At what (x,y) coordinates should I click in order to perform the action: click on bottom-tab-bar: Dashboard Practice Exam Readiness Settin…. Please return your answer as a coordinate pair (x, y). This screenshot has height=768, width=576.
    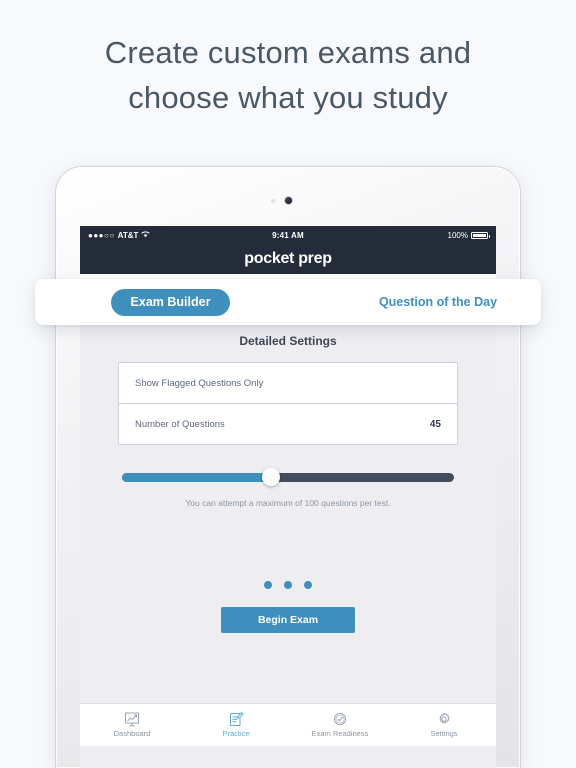
    Looking at the image, I should click on (288, 724).